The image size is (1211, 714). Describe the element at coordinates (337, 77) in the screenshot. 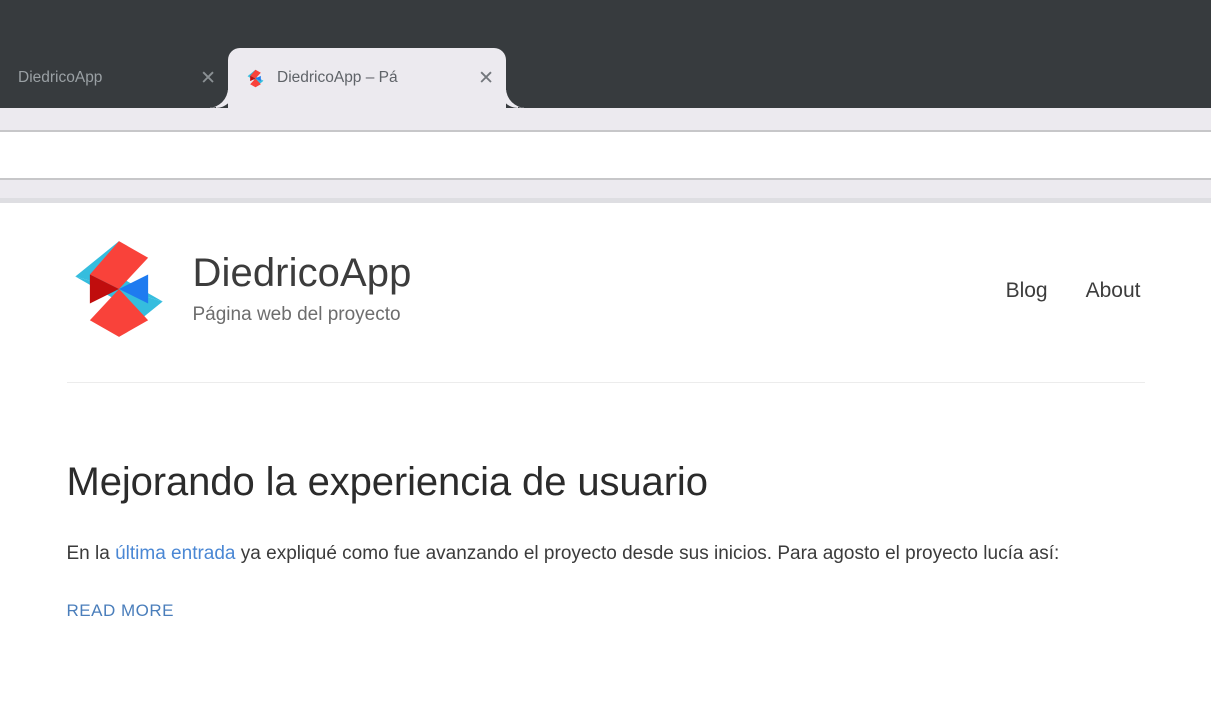

I see `tab-title: DiedricoApp – Pá` at that location.